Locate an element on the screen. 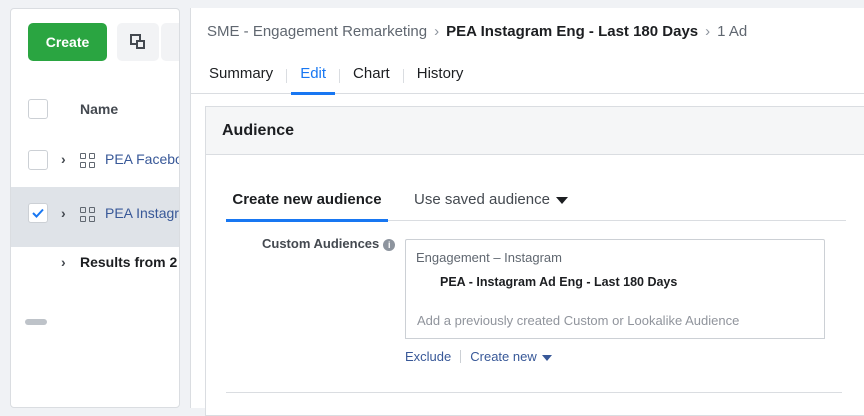  tab-create-new-audience: Create new audience is located at coordinates (307, 206).